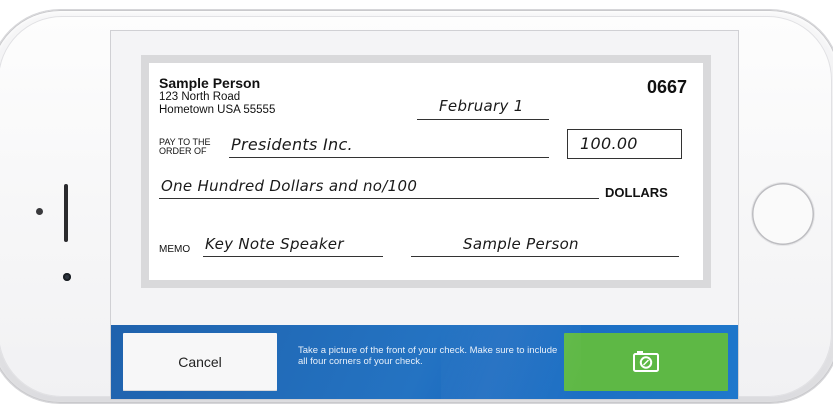 The height and width of the screenshot is (413, 833). What do you see at coordinates (545, 256) in the screenshot?
I see `signature-line` at bounding box center [545, 256].